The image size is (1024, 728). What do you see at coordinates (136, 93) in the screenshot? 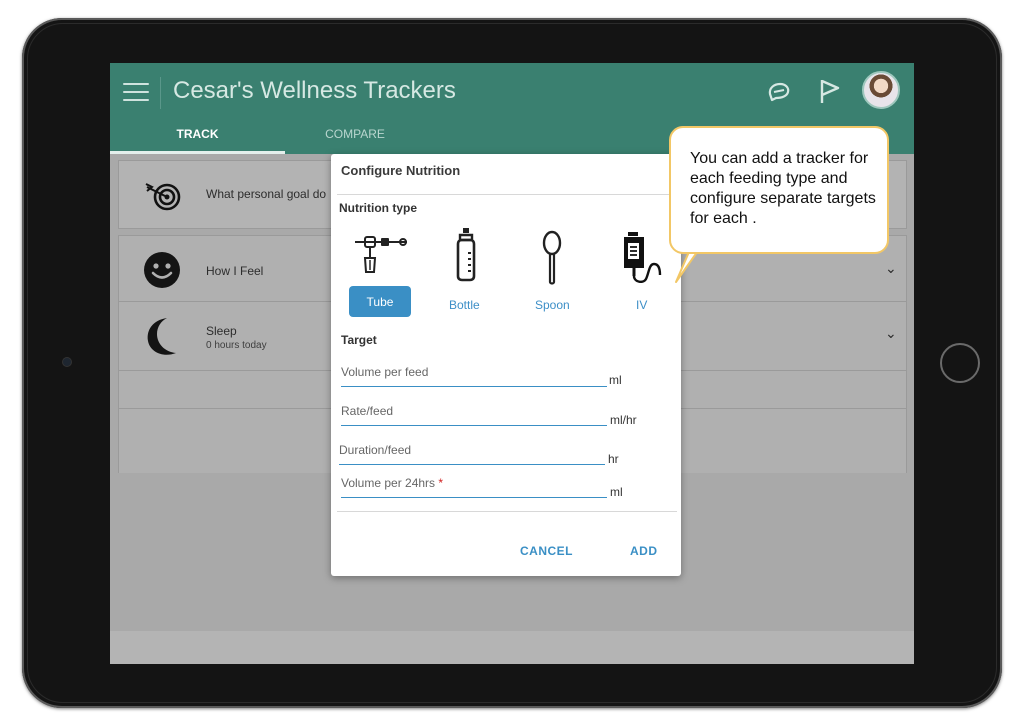
I see `menu-icon` at bounding box center [136, 93].